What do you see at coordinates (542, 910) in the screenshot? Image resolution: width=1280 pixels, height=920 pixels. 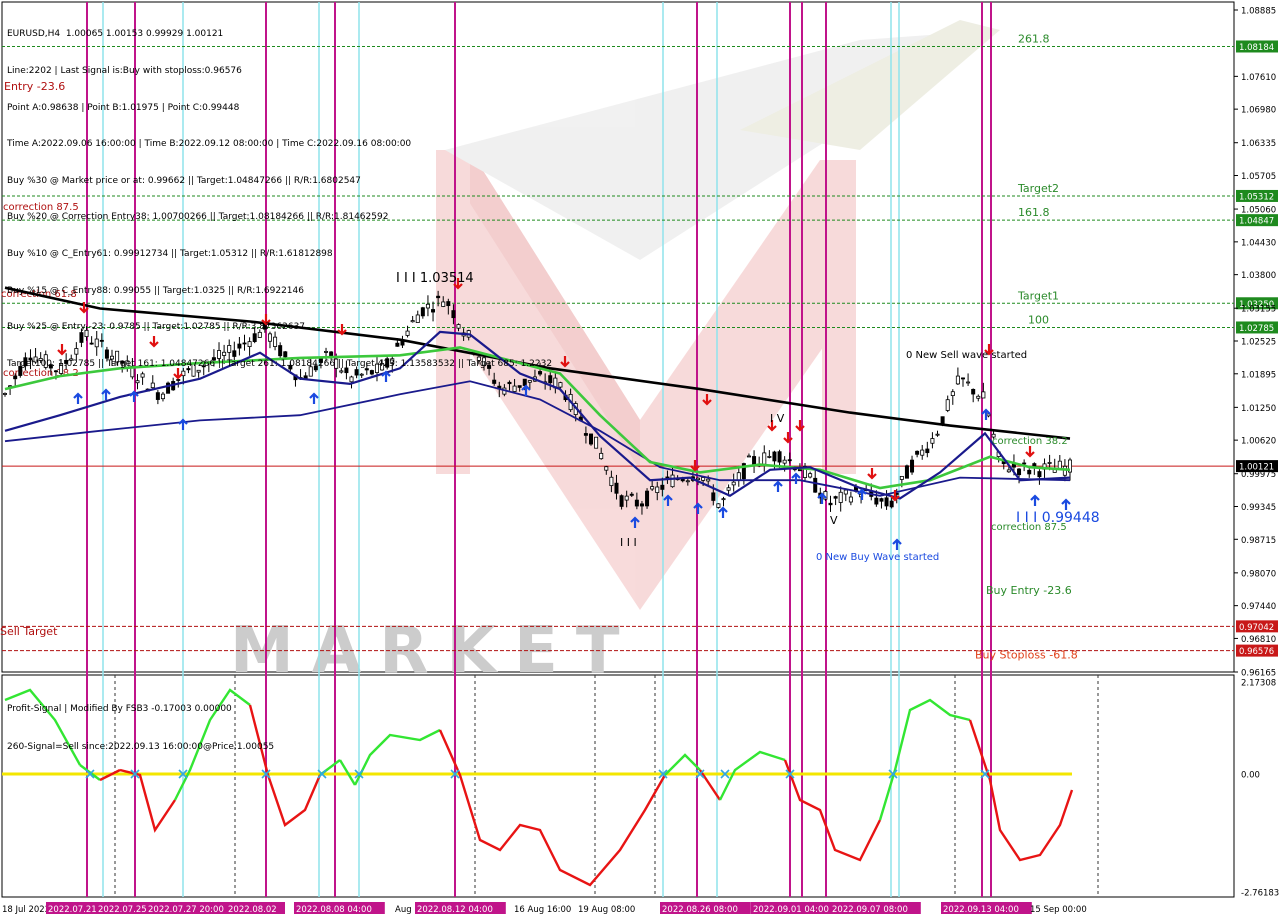 I see `time-axis-label: 16 Aug 16:00` at bounding box center [542, 910].